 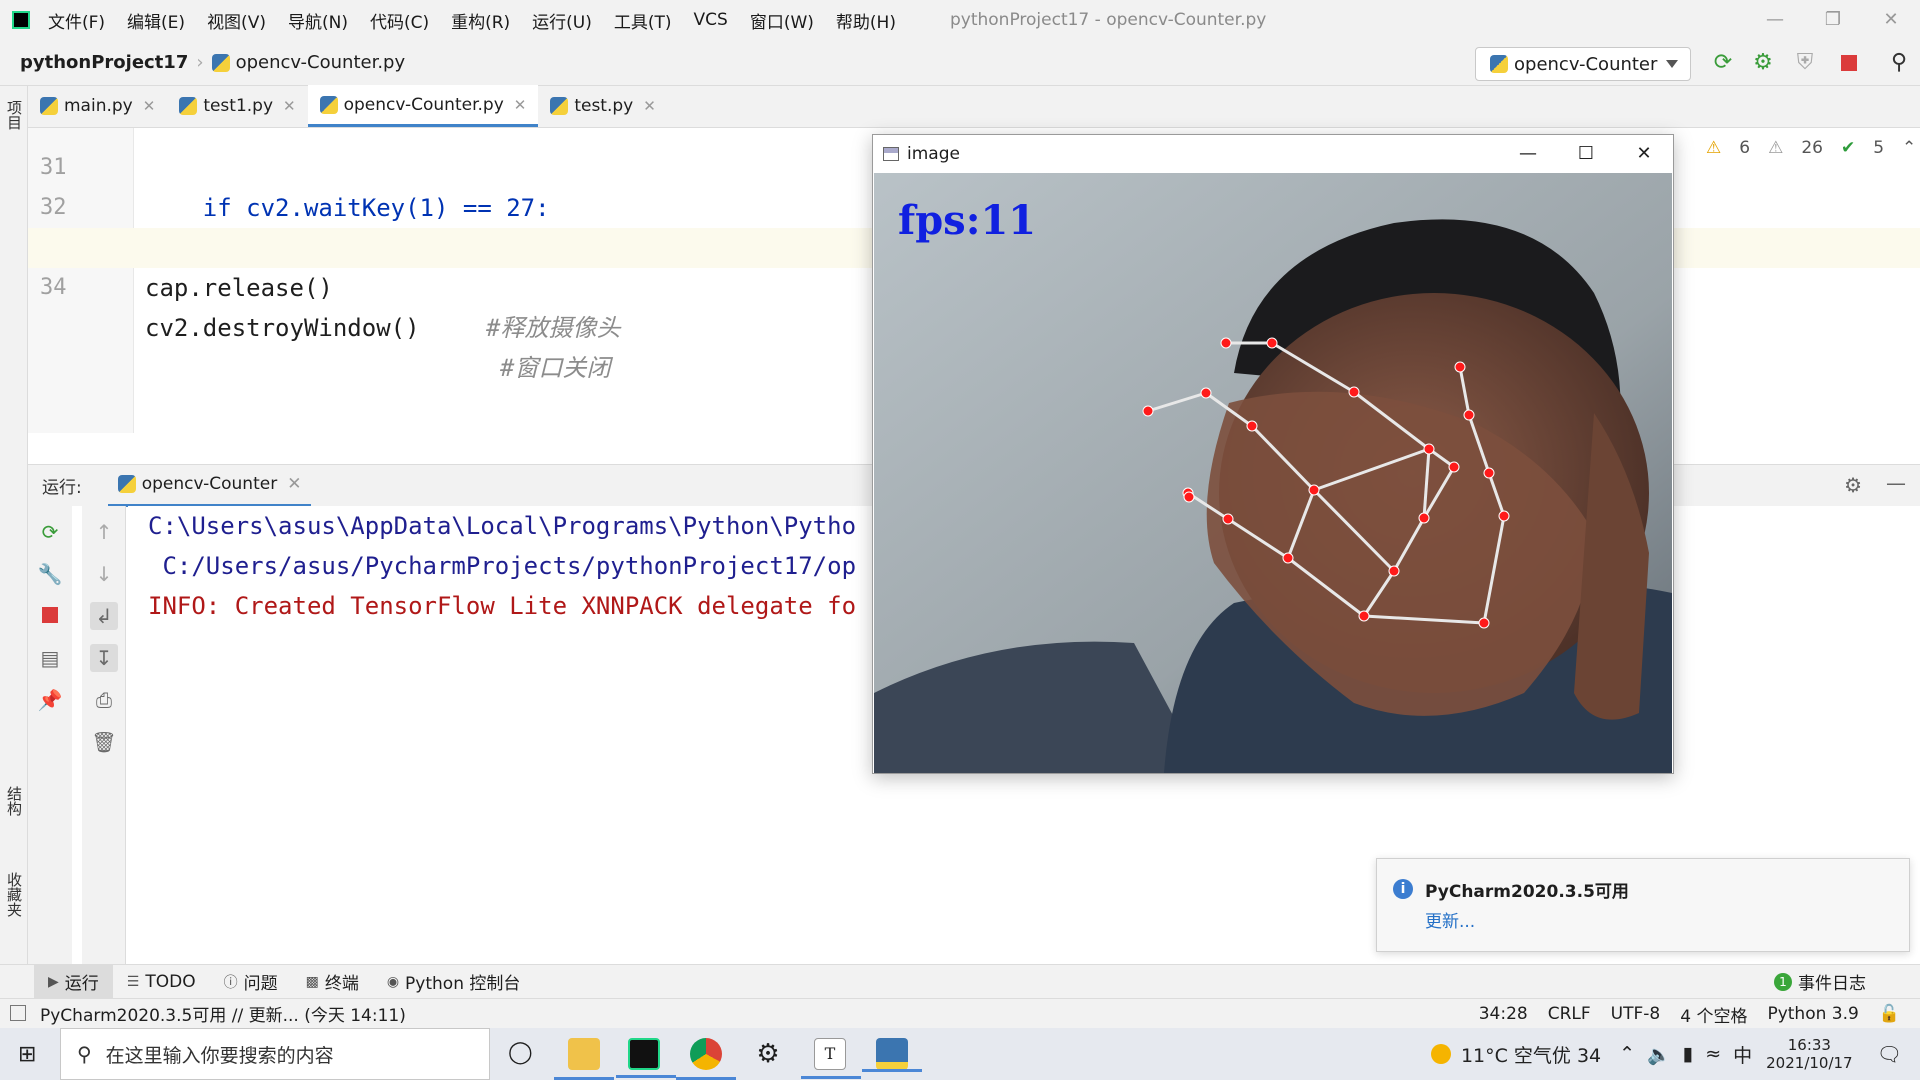 I want to click on python-console-tool-button: ◉ Python 控制台, so click(x=454, y=982).